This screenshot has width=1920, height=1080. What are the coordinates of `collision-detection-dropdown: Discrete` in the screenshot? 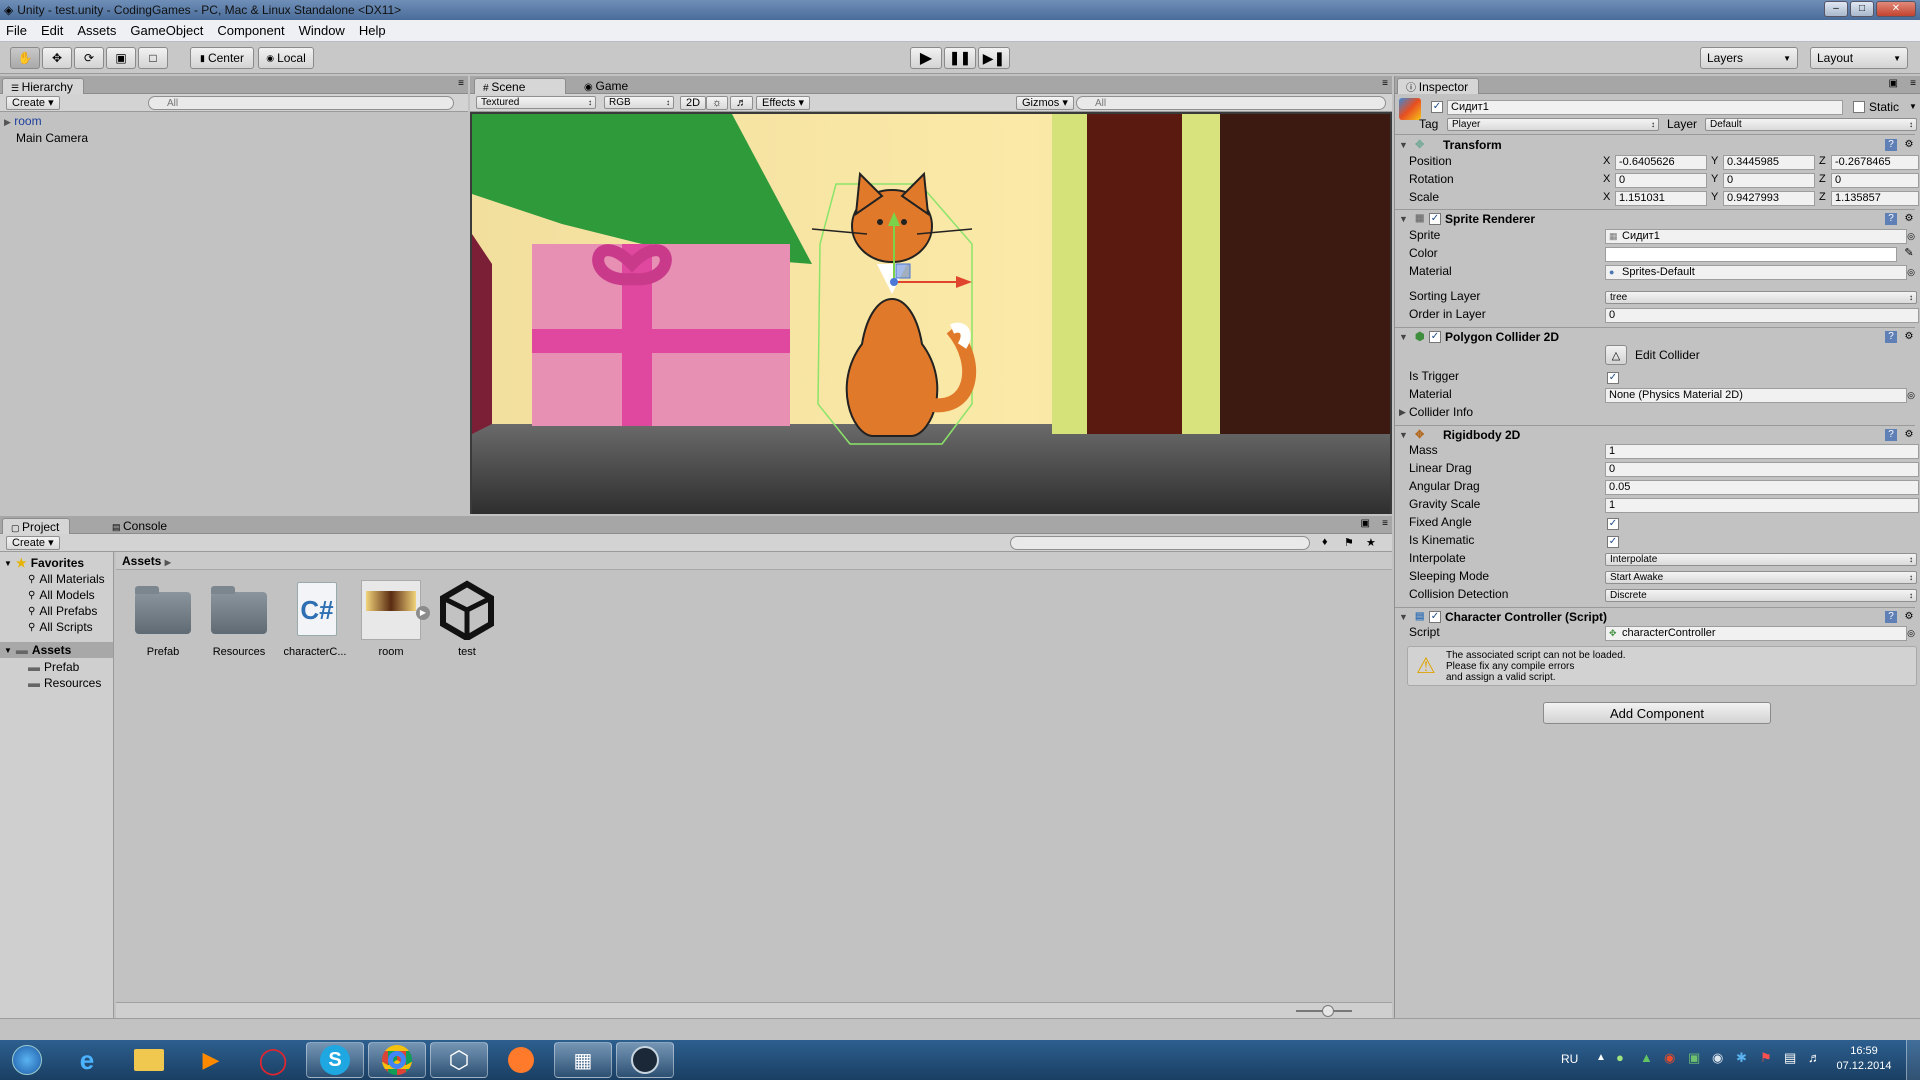 It's located at (1761, 595).